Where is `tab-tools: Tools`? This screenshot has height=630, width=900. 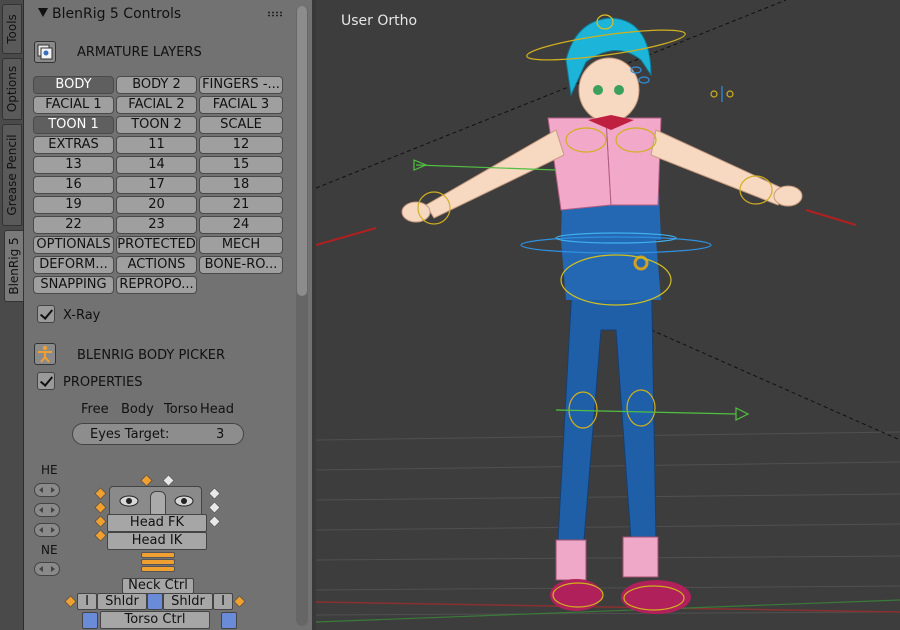
tab-tools: Tools is located at coordinates (12, 29).